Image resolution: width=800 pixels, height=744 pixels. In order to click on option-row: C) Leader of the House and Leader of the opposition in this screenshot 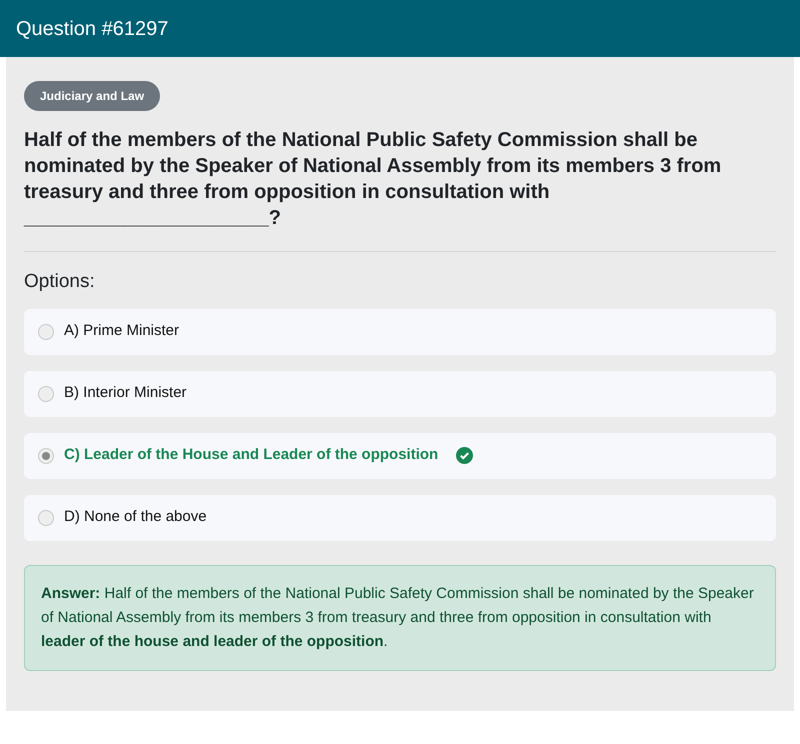, I will do `click(400, 455)`.